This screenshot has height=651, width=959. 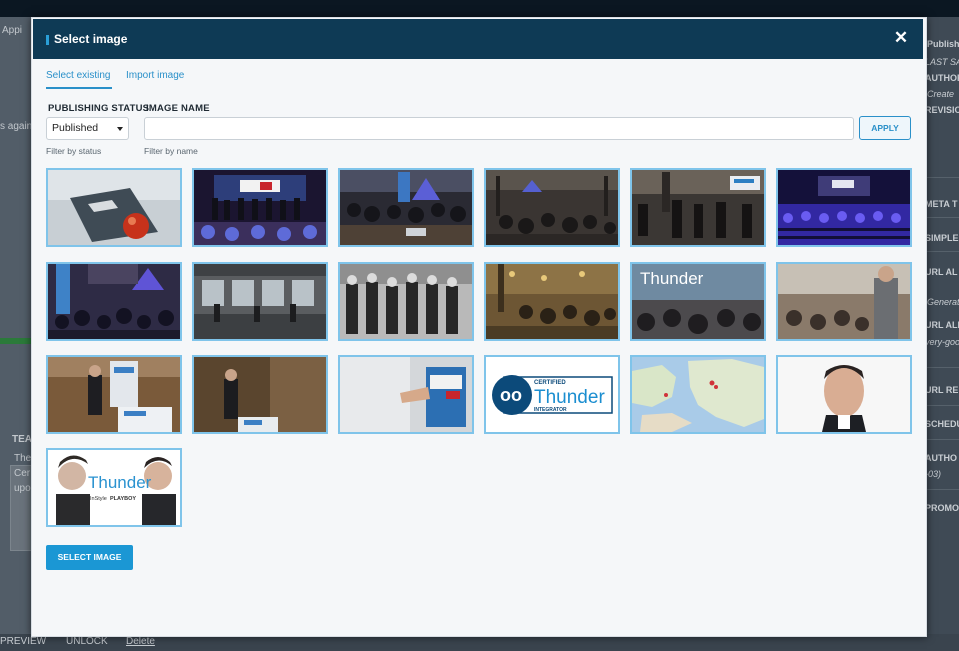 I want to click on svg-text: Thunder, so click(x=672, y=278).